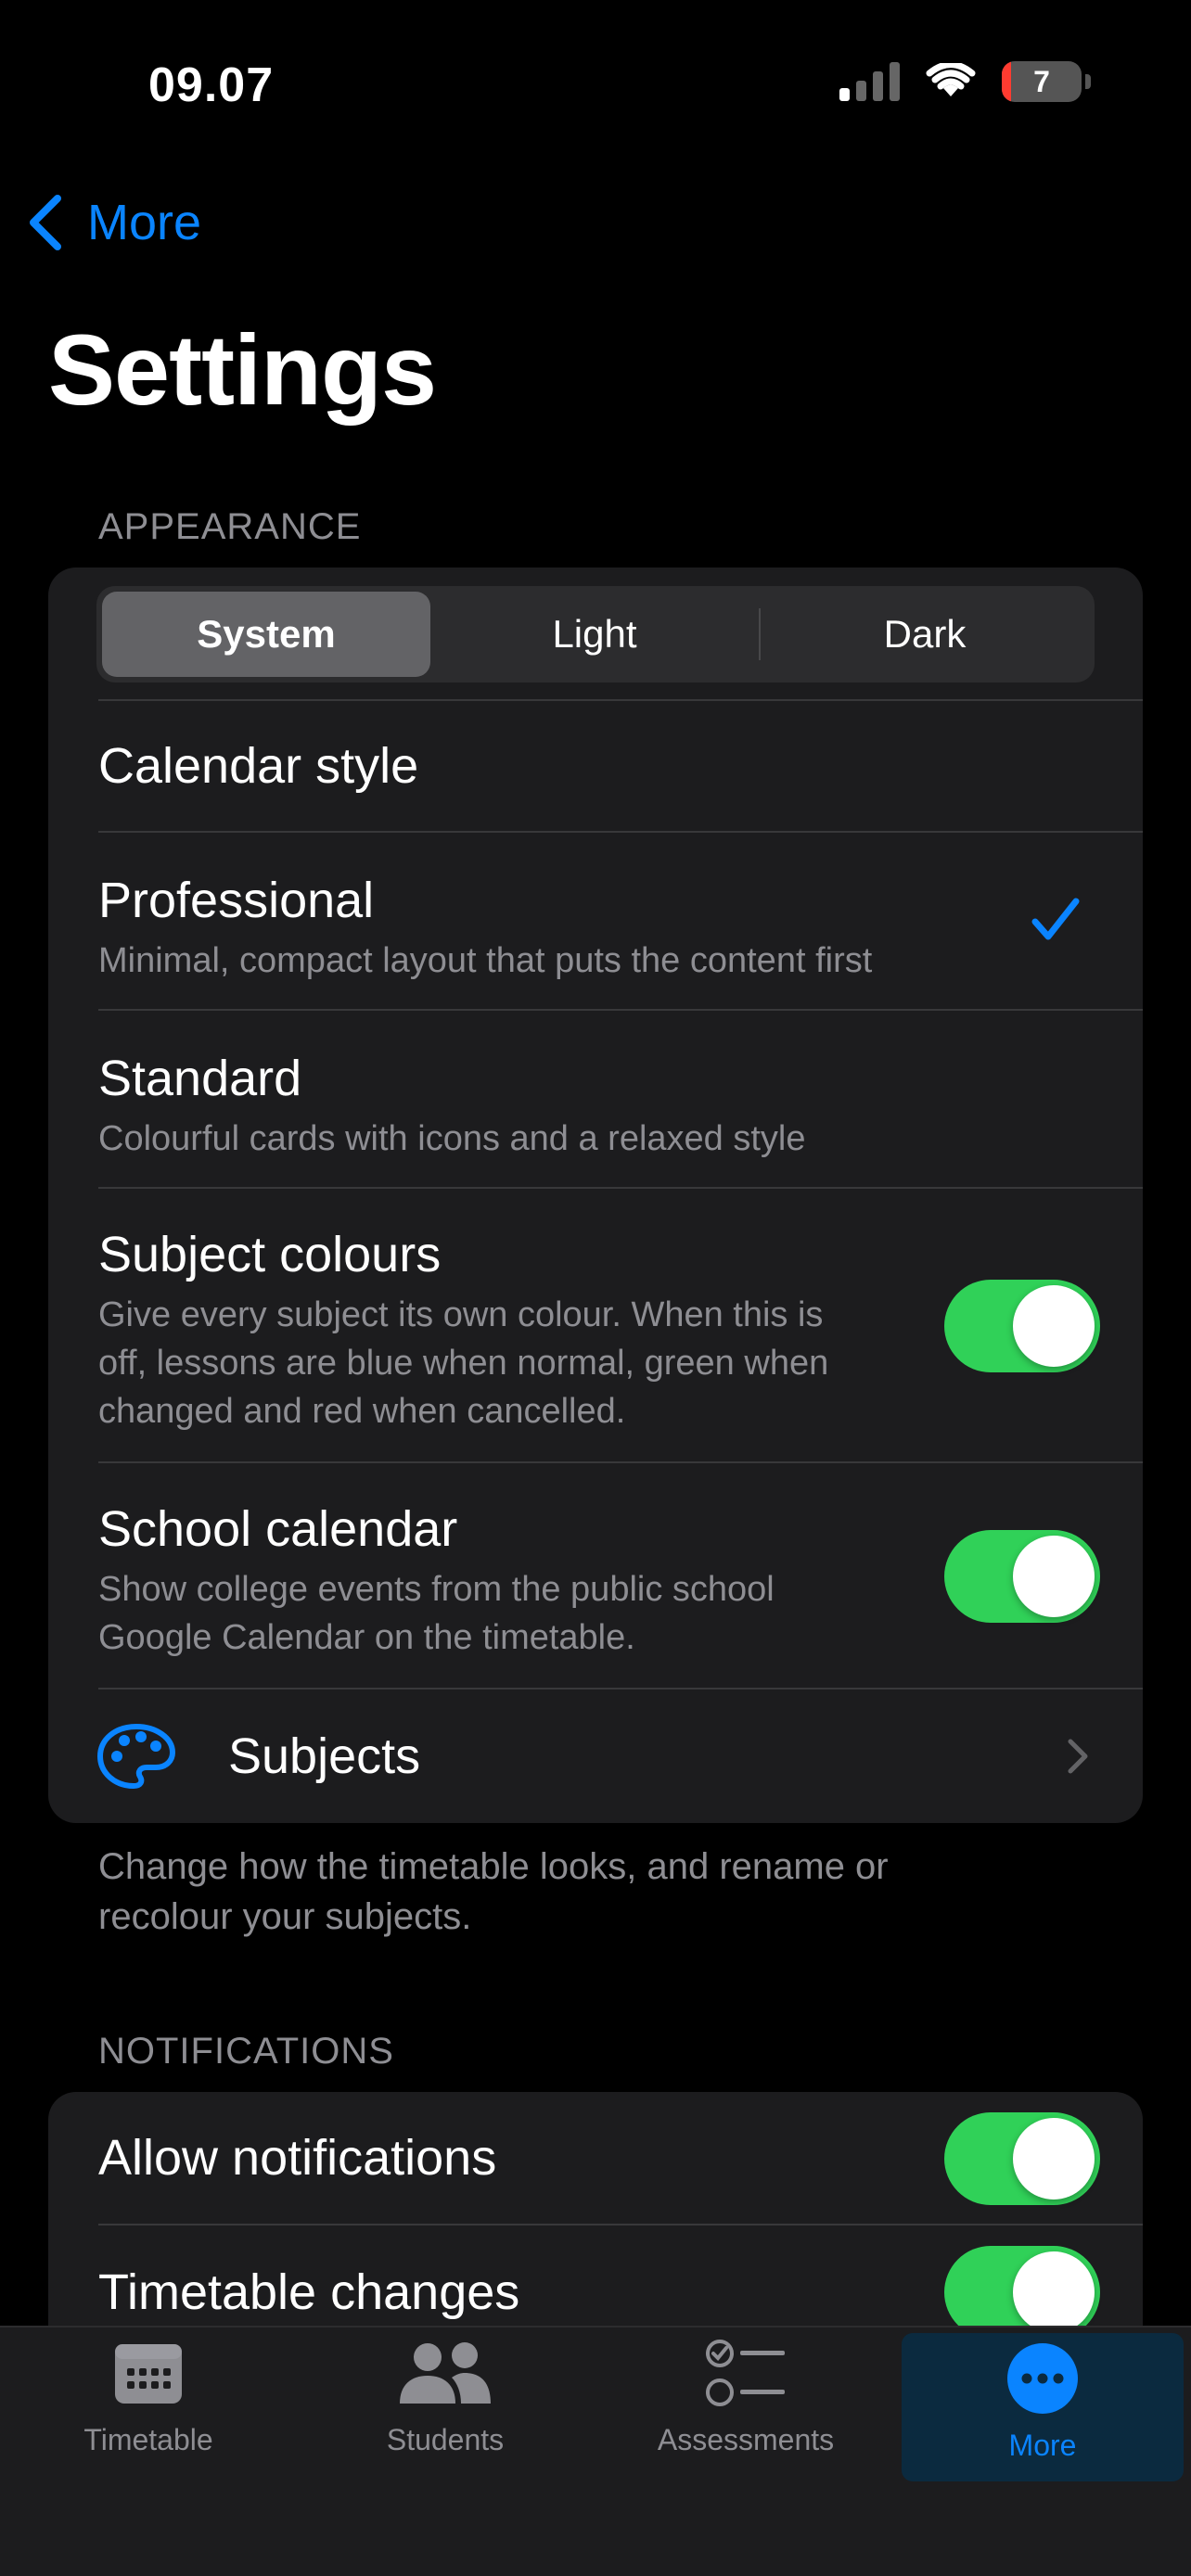 The image size is (1191, 2576). What do you see at coordinates (620, 767) in the screenshot?
I see `calendar-style-row: Calendar style` at bounding box center [620, 767].